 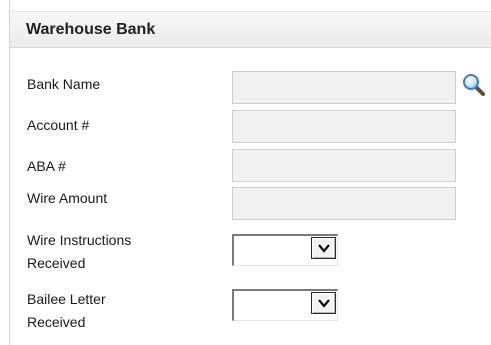 What do you see at coordinates (79, 240) in the screenshot?
I see `wire-instructions-label-line1: Wire Instructions` at bounding box center [79, 240].